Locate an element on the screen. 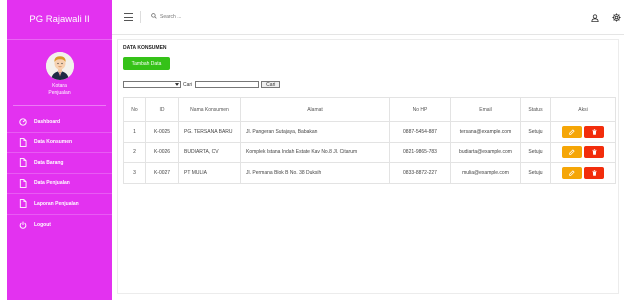  cell-nama: PT MULIA is located at coordinates (209, 173).